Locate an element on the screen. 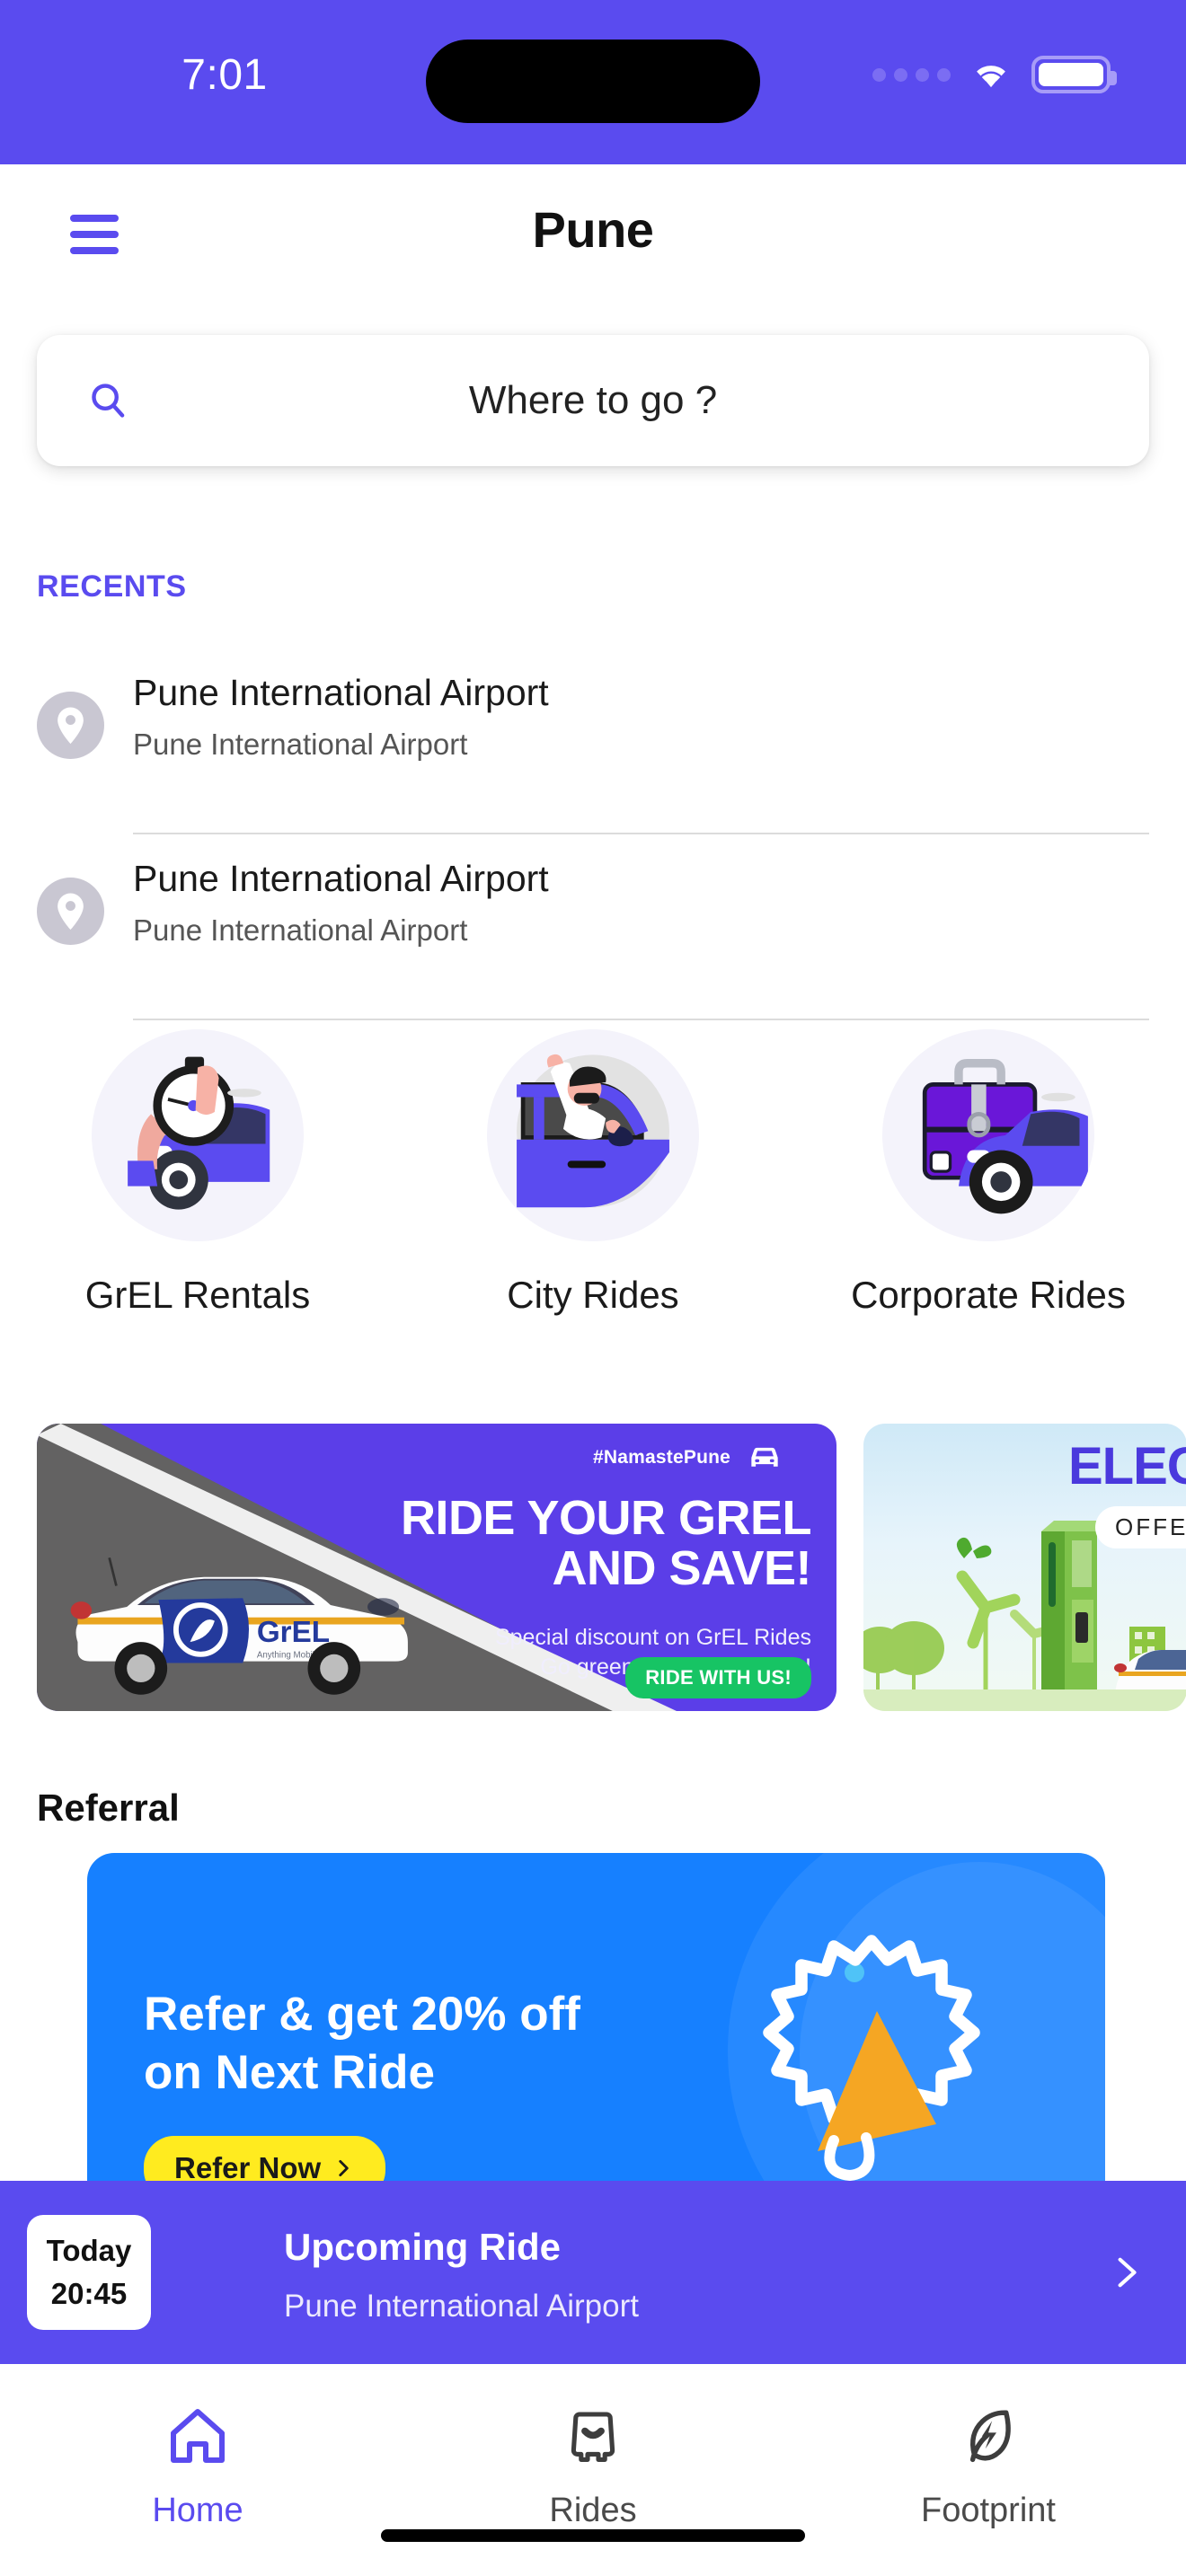  status-bar-indicators is located at coordinates (994, 74).